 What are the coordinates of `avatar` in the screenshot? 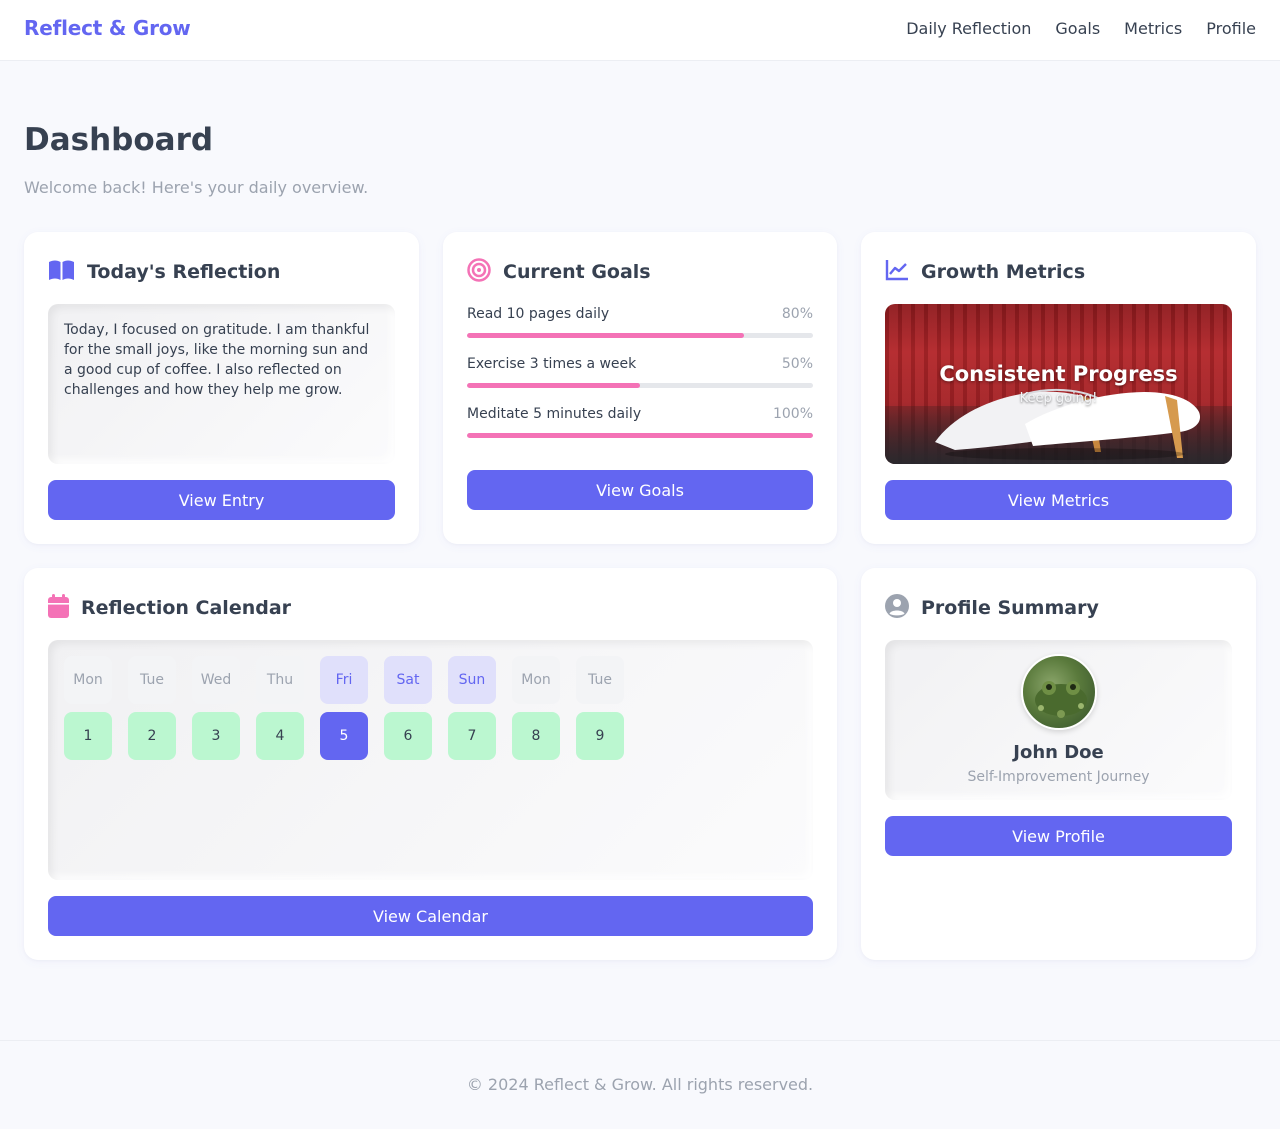 It's located at (1059, 692).